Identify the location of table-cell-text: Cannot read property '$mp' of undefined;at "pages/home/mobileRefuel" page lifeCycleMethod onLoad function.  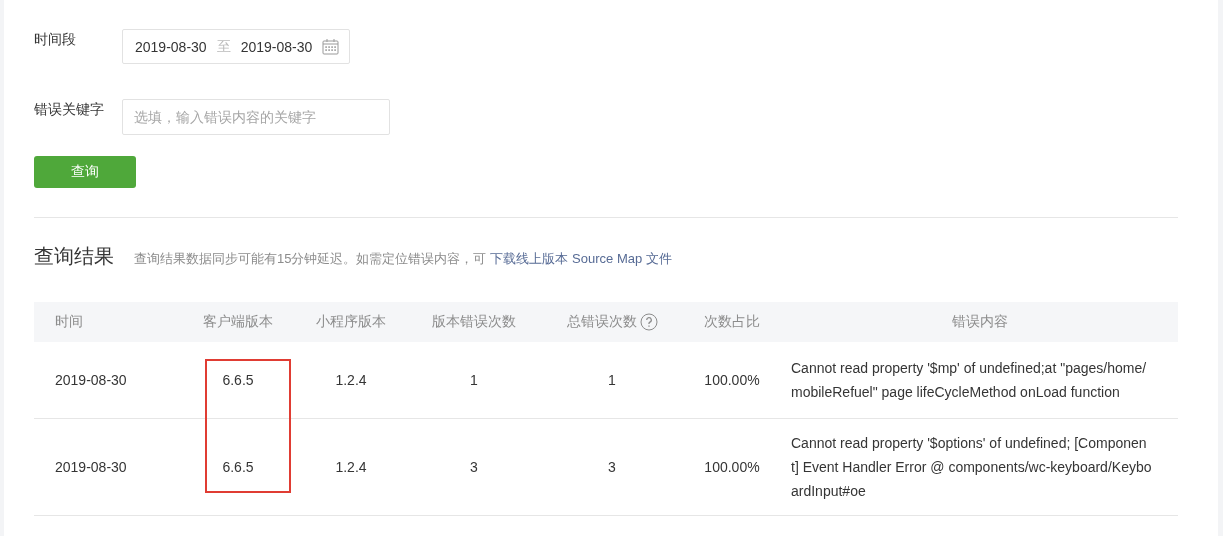
(969, 380).